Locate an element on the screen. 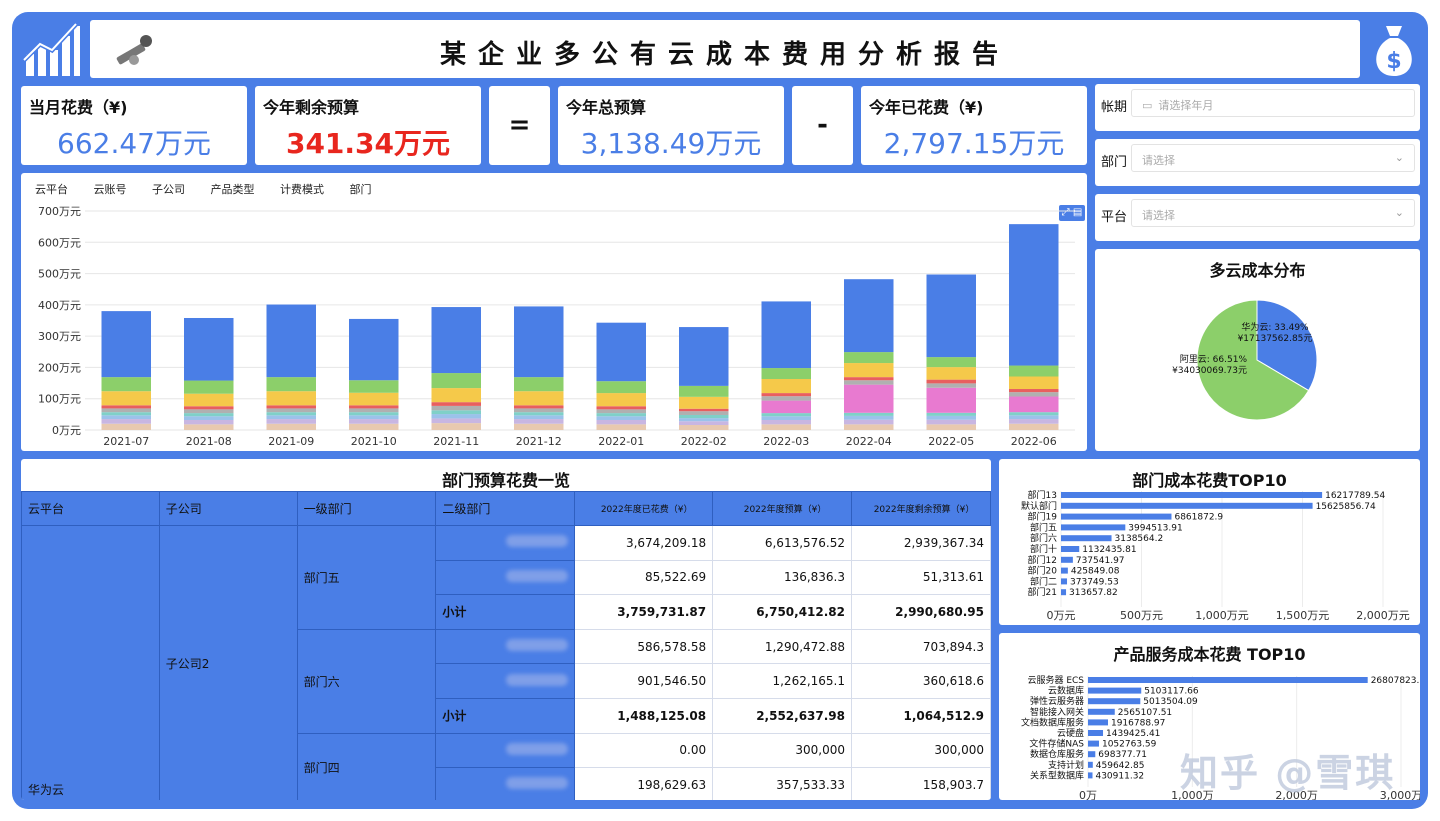 The width and height of the screenshot is (1440, 821). x-tick-label: 2021-11 is located at coordinates (456, 441).